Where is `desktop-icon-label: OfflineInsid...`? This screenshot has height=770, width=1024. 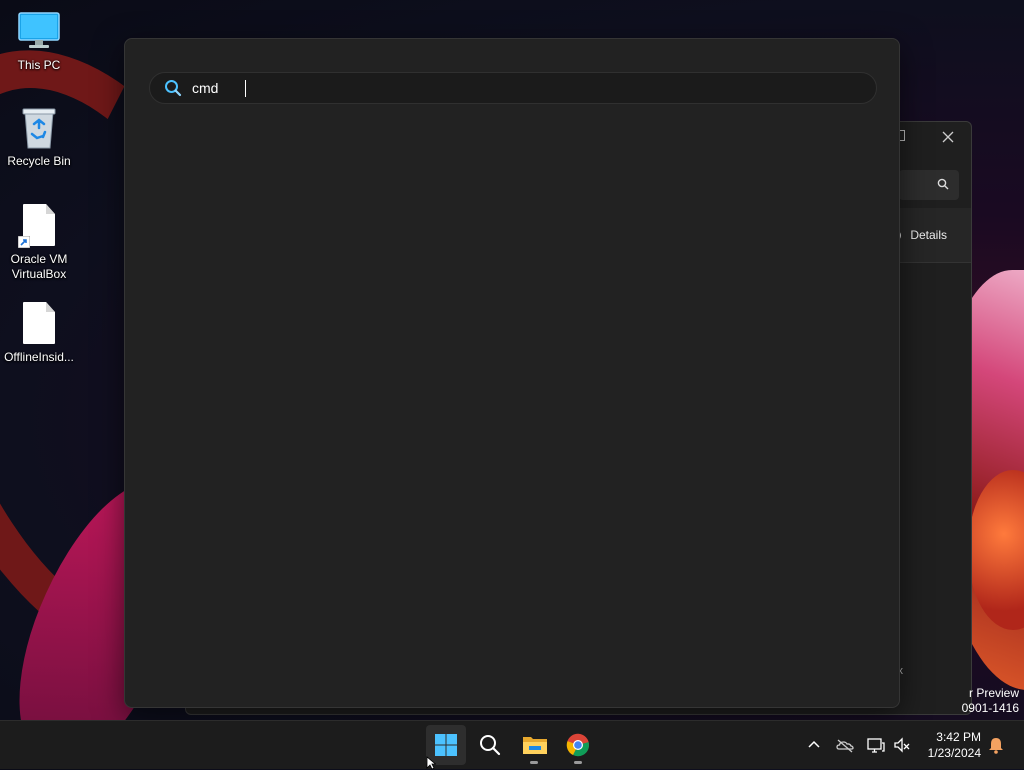
desktop-icon-label: OfflineInsid... is located at coordinates (39, 357).